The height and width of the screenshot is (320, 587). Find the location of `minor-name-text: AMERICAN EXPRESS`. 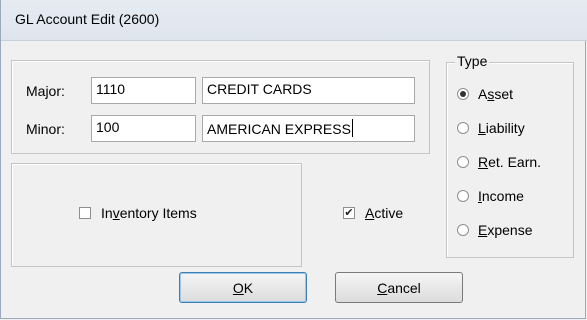

minor-name-text: AMERICAN EXPRESS is located at coordinates (279, 129).